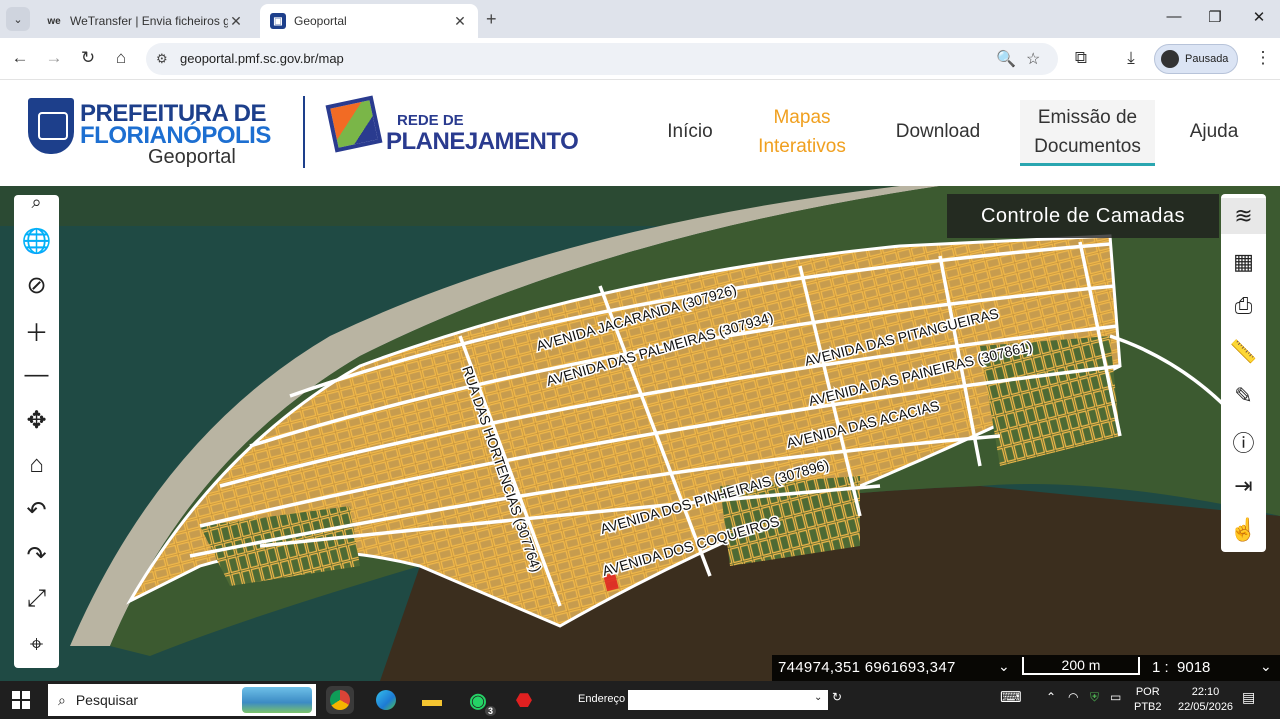 The width and height of the screenshot is (1280, 719). I want to click on site-info-icon: ⚙, so click(162, 59).